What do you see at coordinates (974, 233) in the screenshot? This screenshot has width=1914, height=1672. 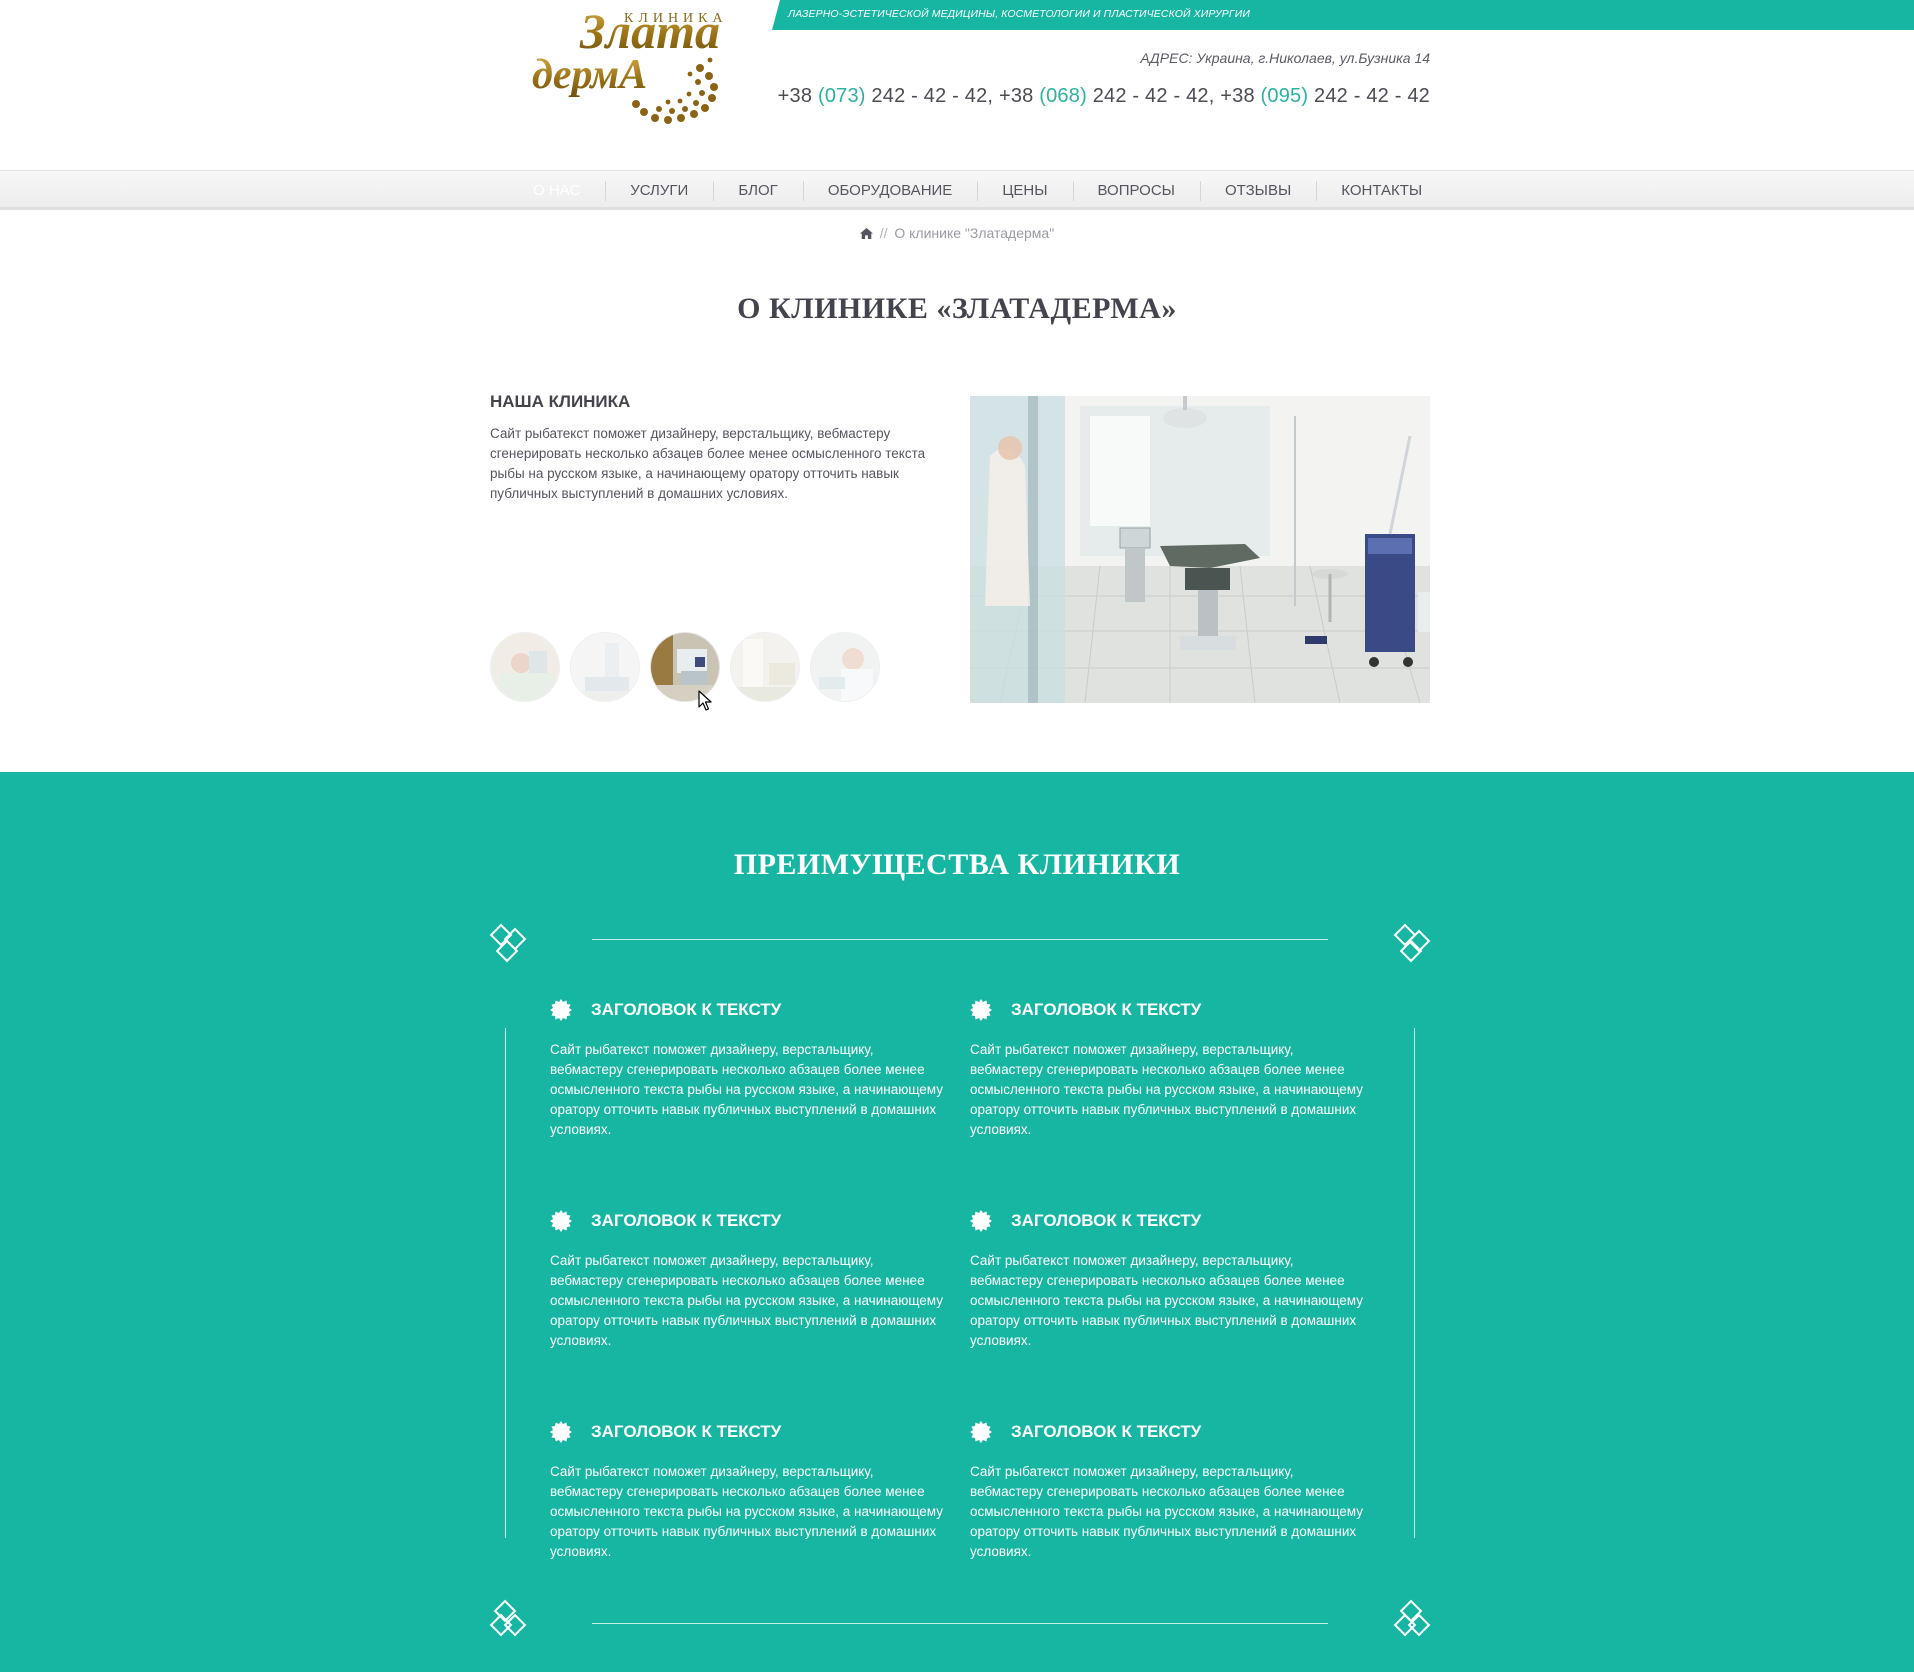 I see `breadcrumb-current: О клинике "Златадерма"` at bounding box center [974, 233].